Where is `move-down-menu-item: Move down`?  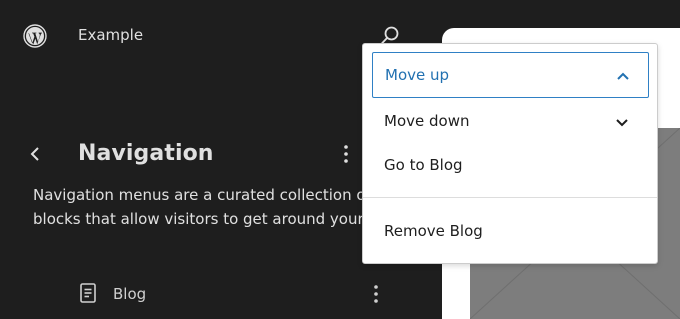
move-down-menu-item: Move down is located at coordinates (510, 122).